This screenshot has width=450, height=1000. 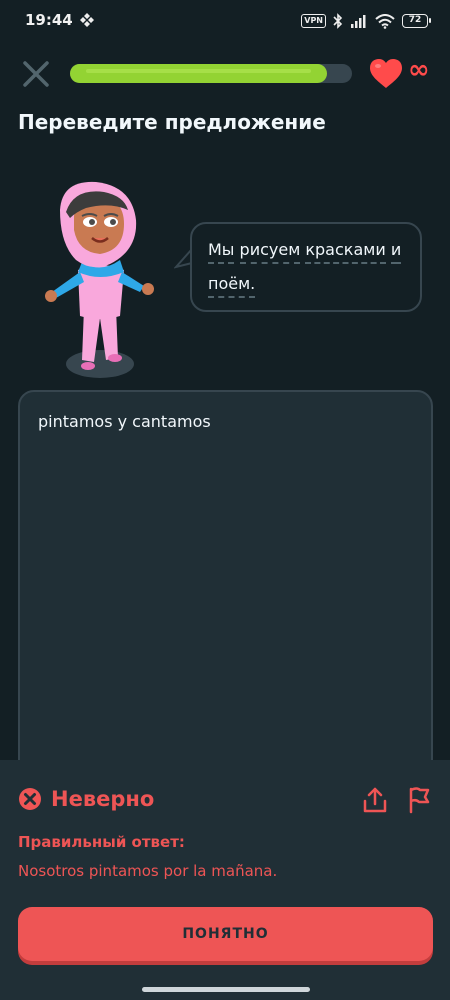 What do you see at coordinates (148, 871) in the screenshot?
I see `correct-answer-text: Nosotros pintamos por la mañana.` at bounding box center [148, 871].